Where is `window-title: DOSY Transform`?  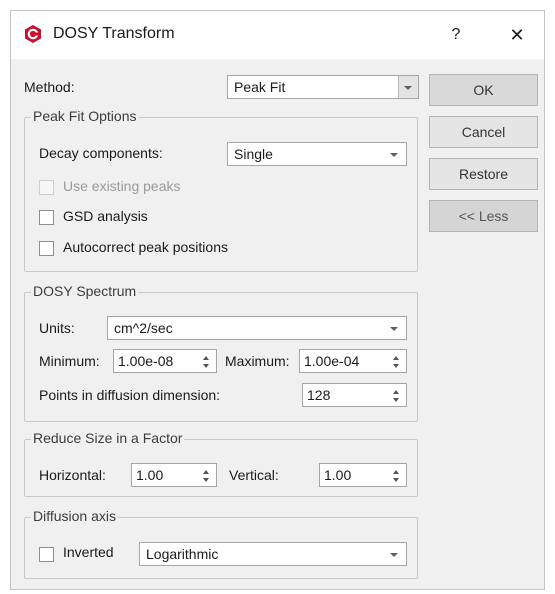
window-title: DOSY Transform is located at coordinates (114, 33).